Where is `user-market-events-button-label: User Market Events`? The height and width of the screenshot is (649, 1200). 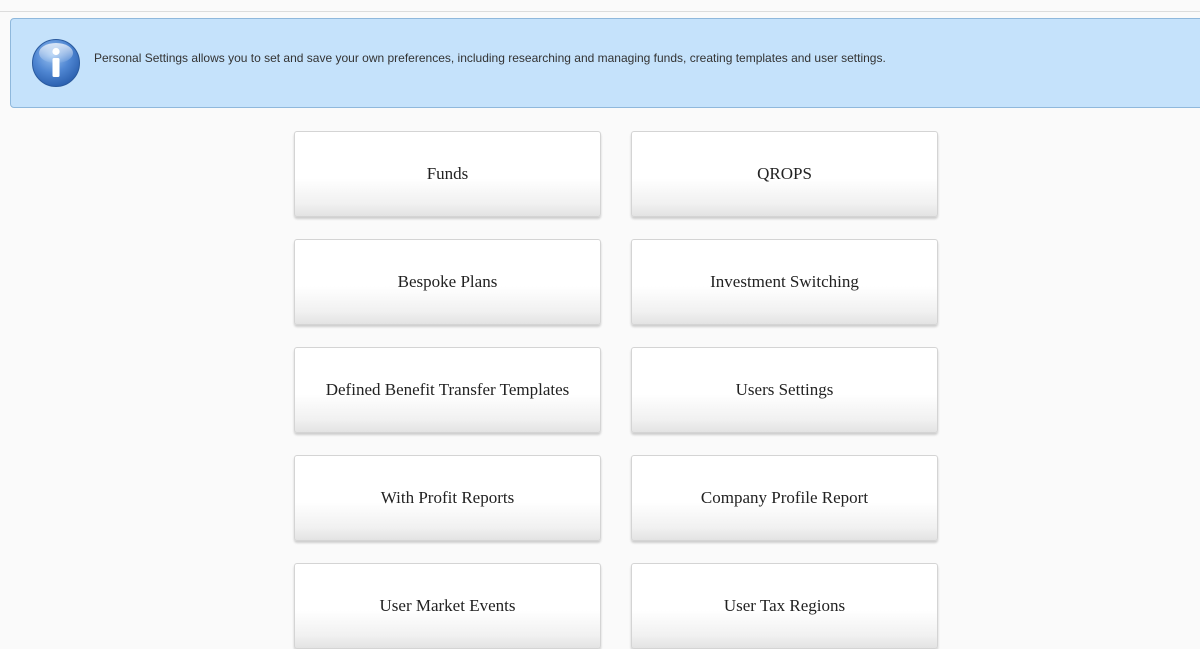
user-market-events-button-label: User Market Events is located at coordinates (447, 605).